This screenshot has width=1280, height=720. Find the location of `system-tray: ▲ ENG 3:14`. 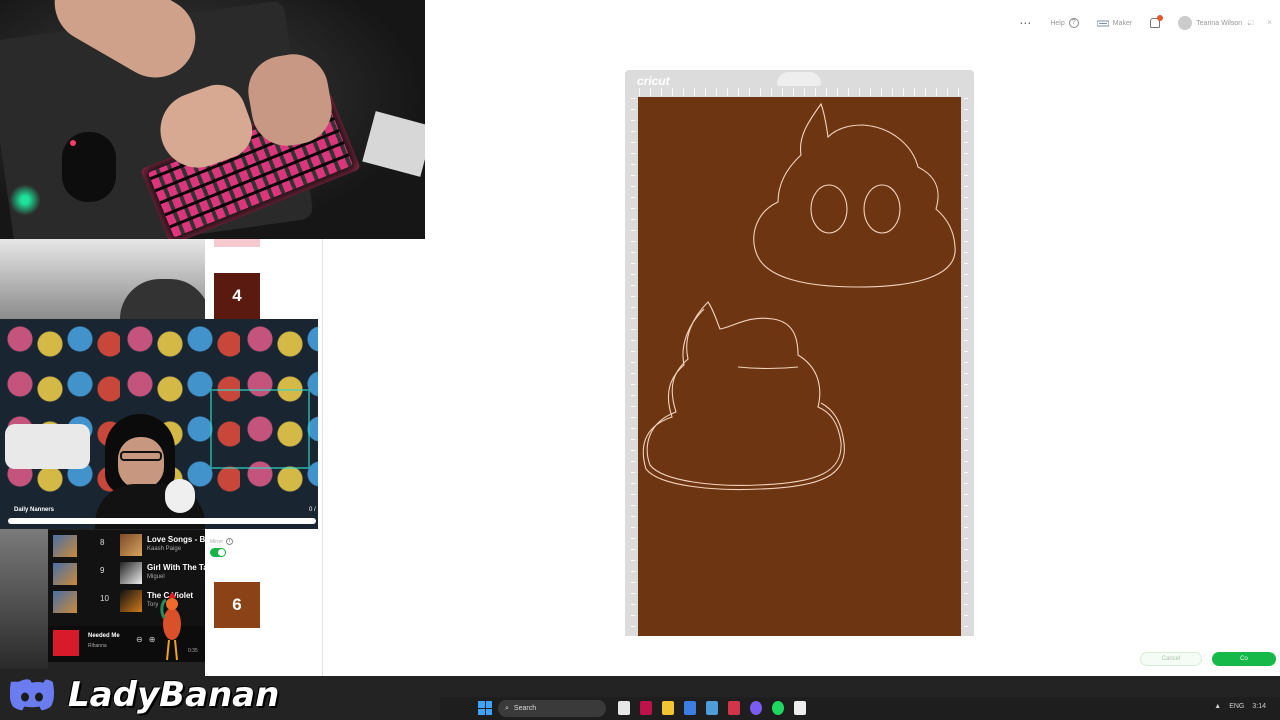

system-tray: ▲ ENG 3:14 is located at coordinates (1240, 706).